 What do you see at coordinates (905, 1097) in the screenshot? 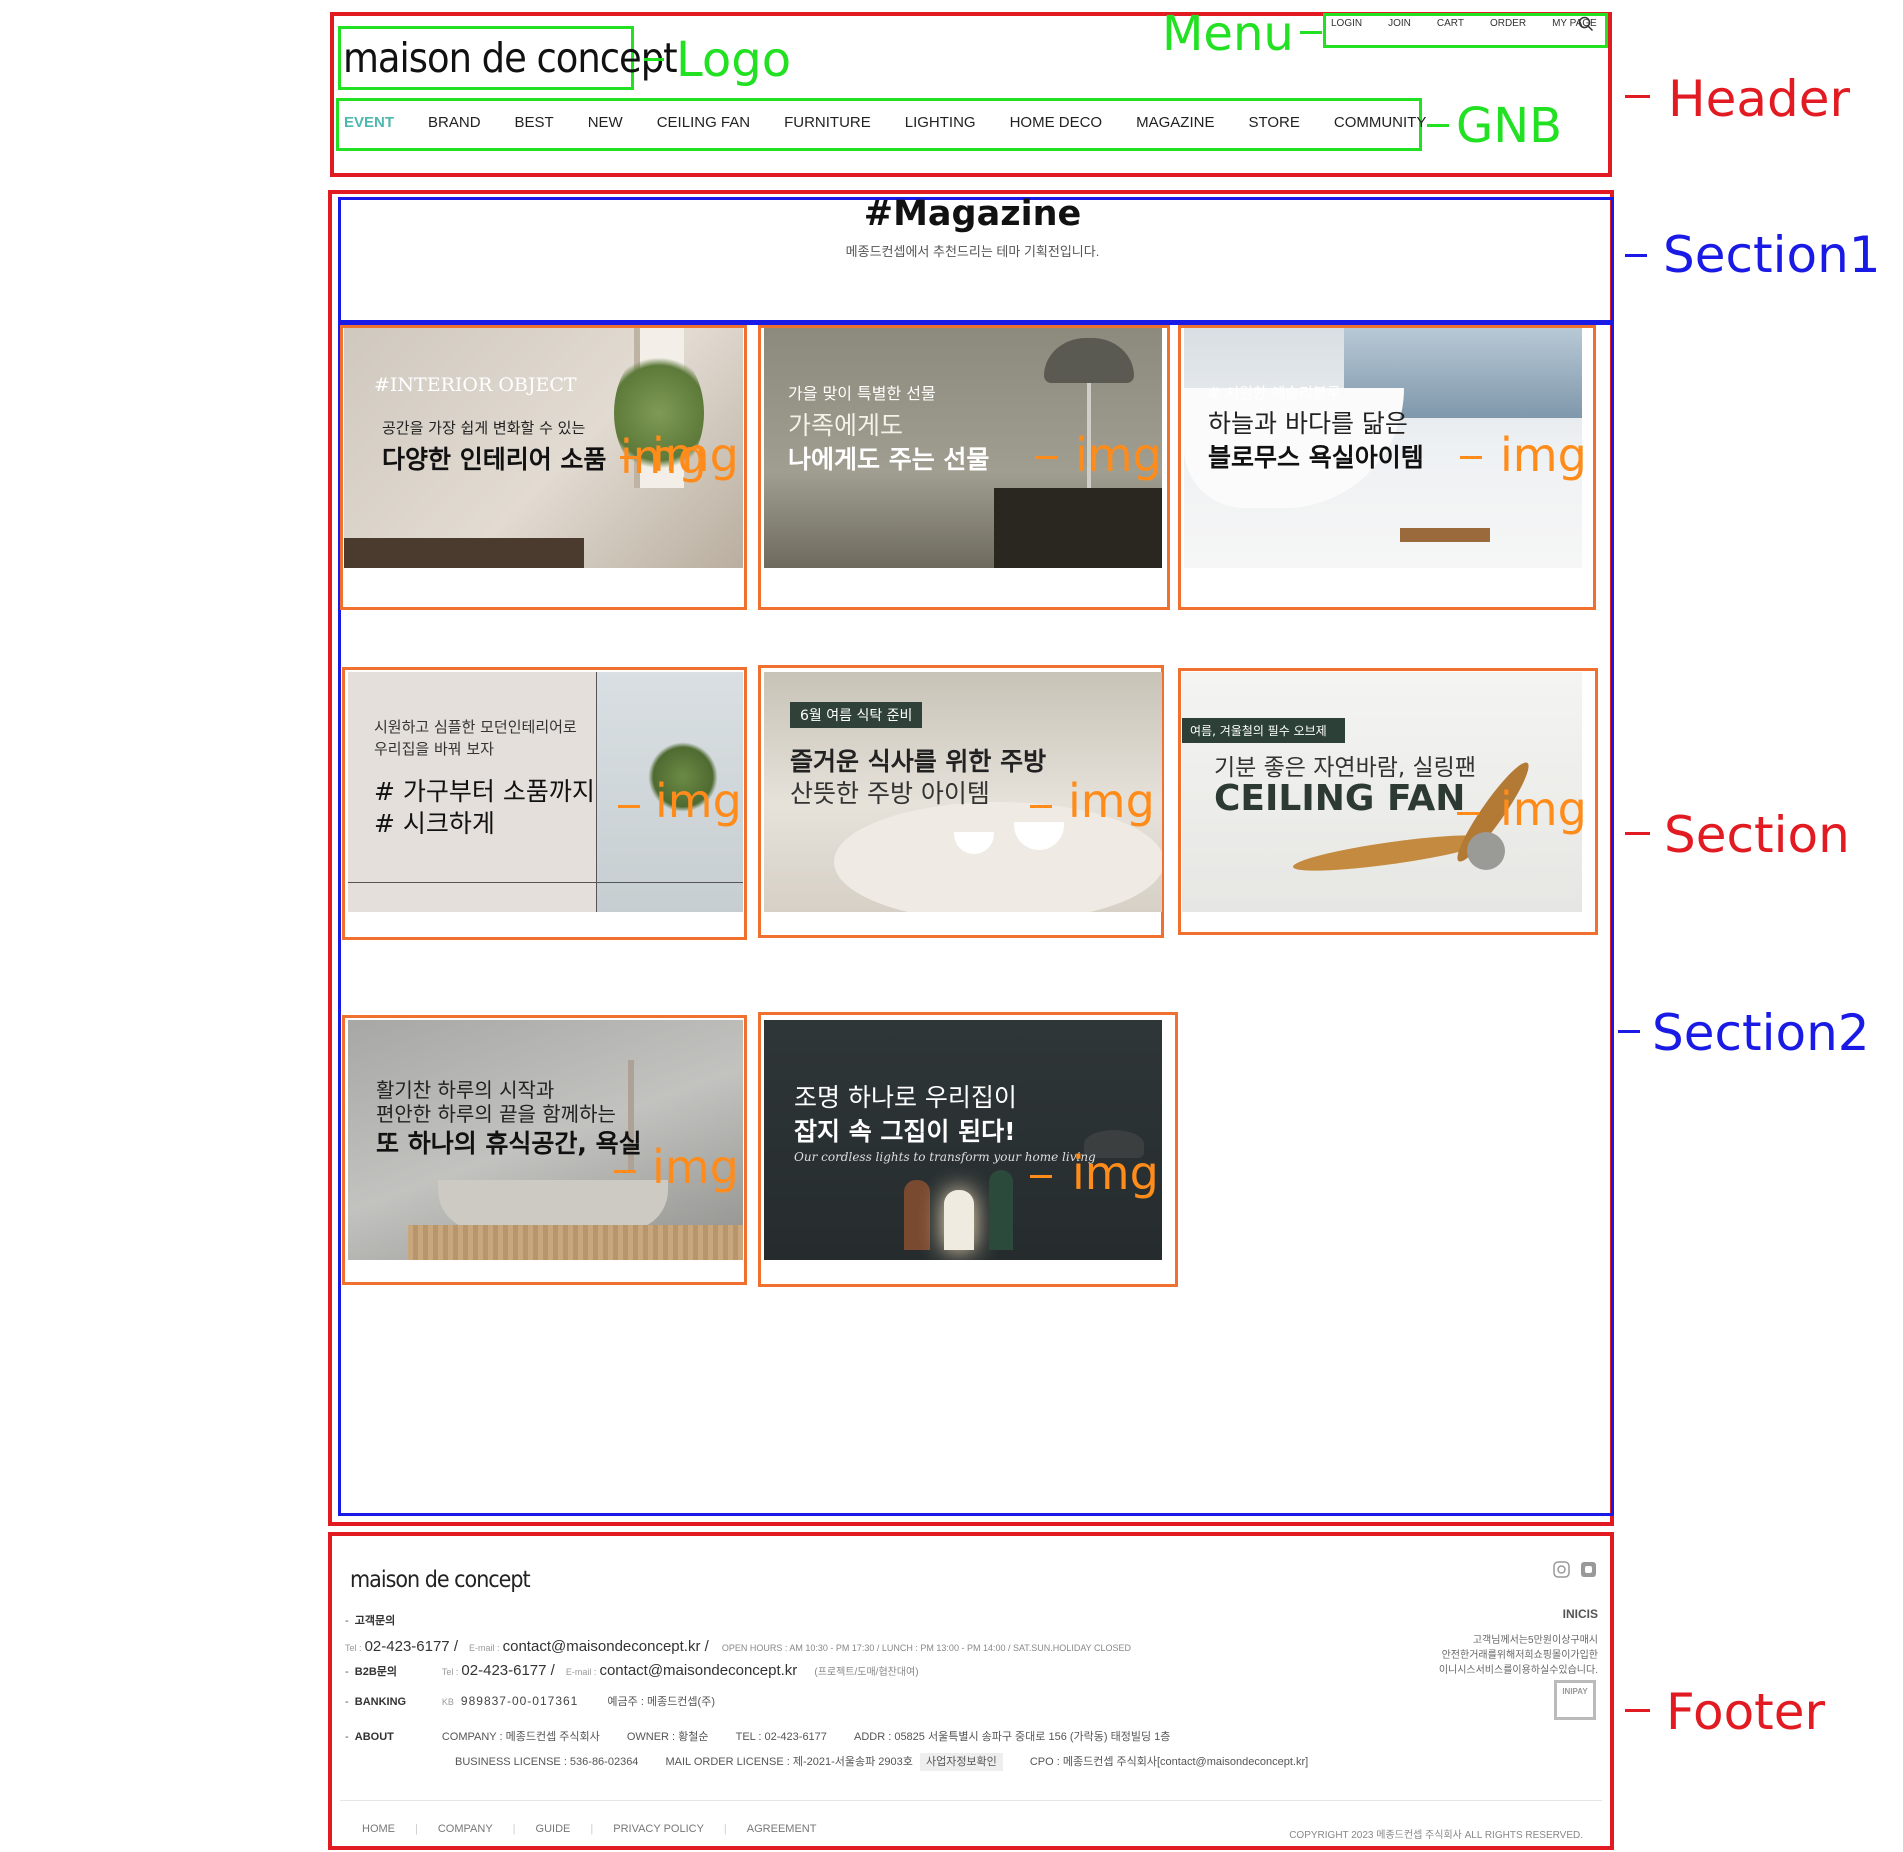
I see `card-tag: 조명 하나로 우리집이` at bounding box center [905, 1097].